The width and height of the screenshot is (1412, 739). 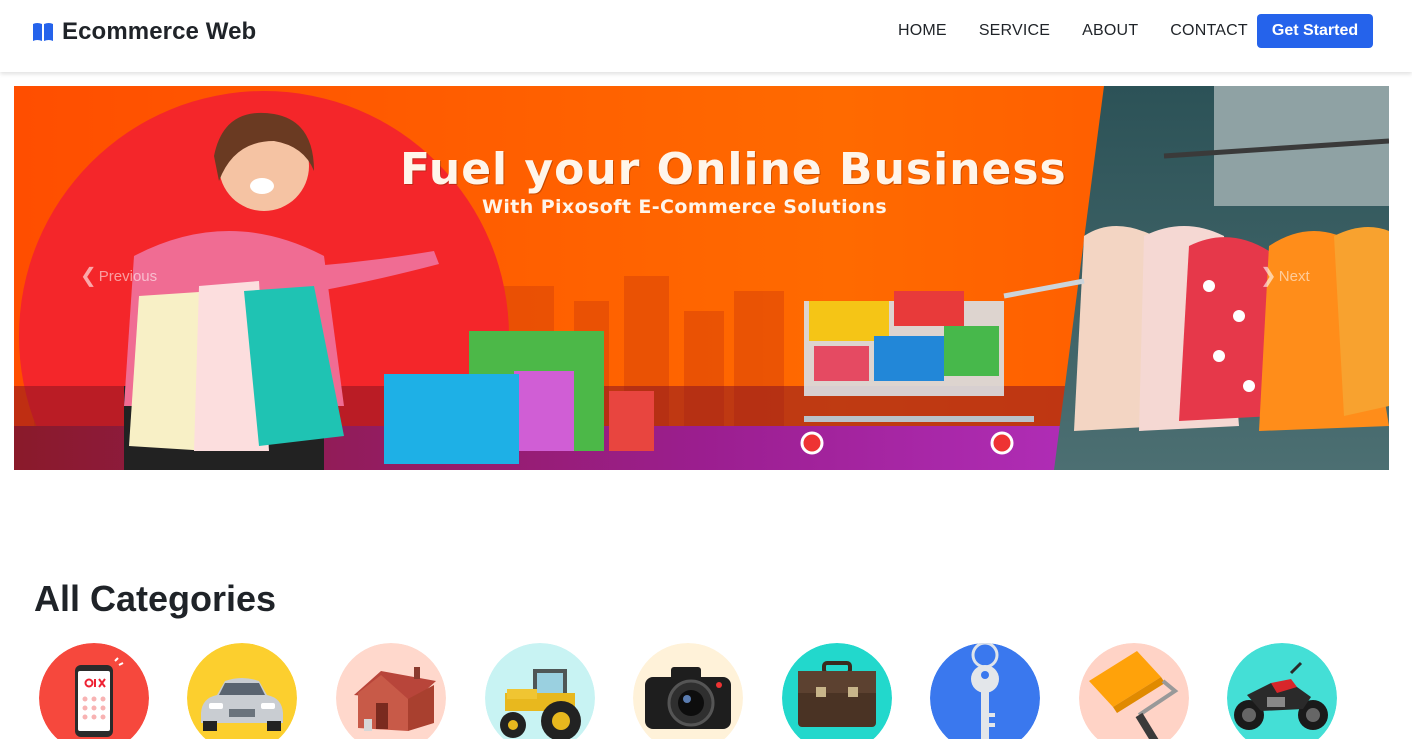 I want to click on category-paint-roller, so click(x=1134, y=691).